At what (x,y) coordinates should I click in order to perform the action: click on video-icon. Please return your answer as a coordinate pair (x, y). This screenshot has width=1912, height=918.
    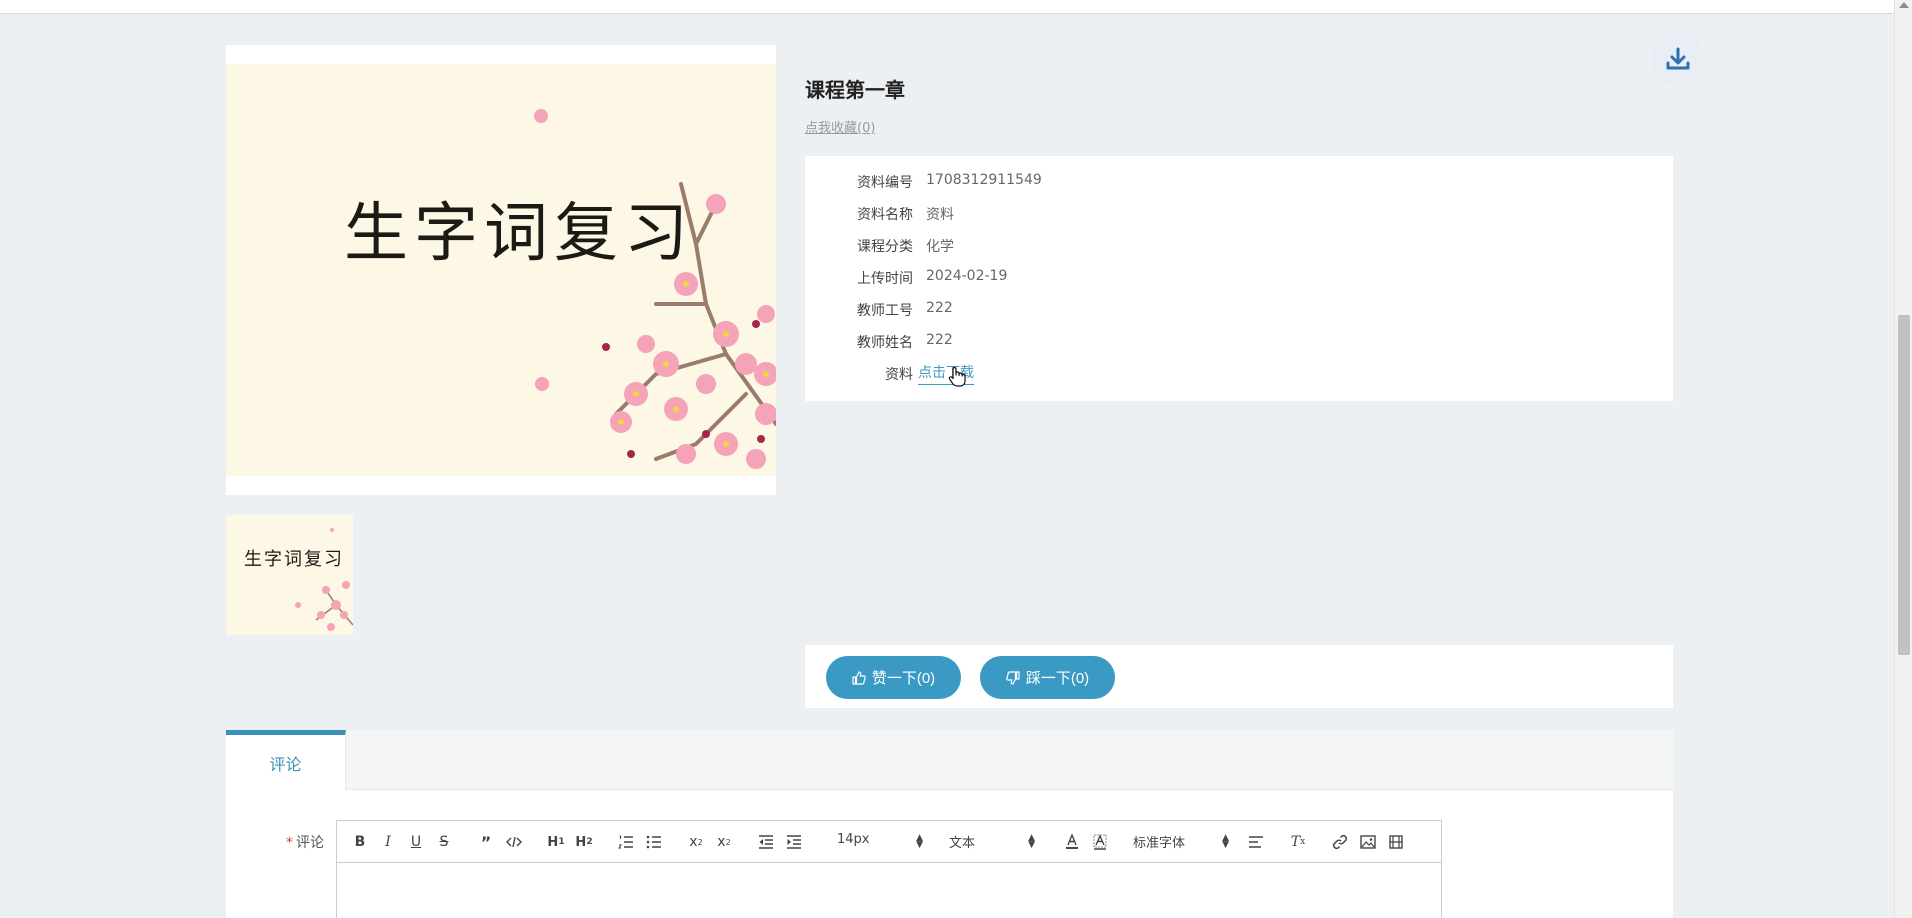
    Looking at the image, I should click on (1396, 842).